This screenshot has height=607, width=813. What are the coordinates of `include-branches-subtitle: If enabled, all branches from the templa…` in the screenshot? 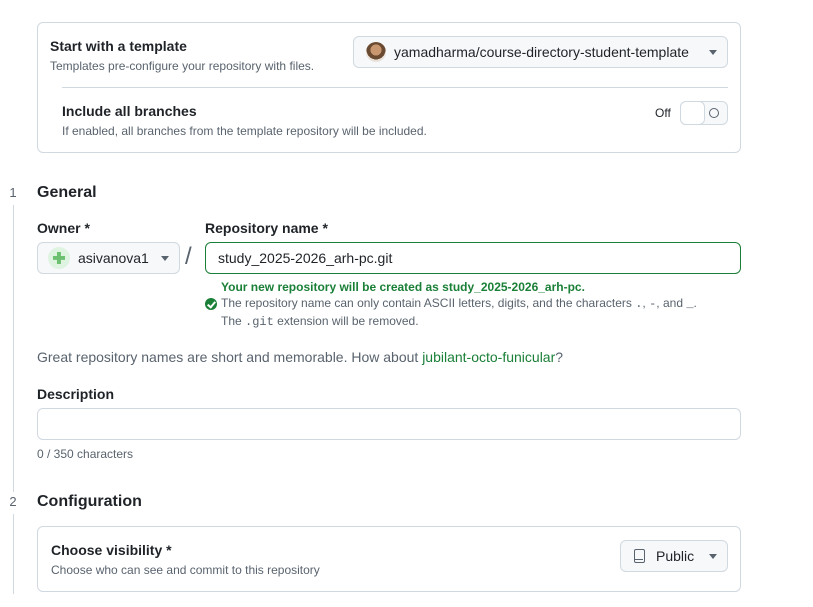 It's located at (244, 131).